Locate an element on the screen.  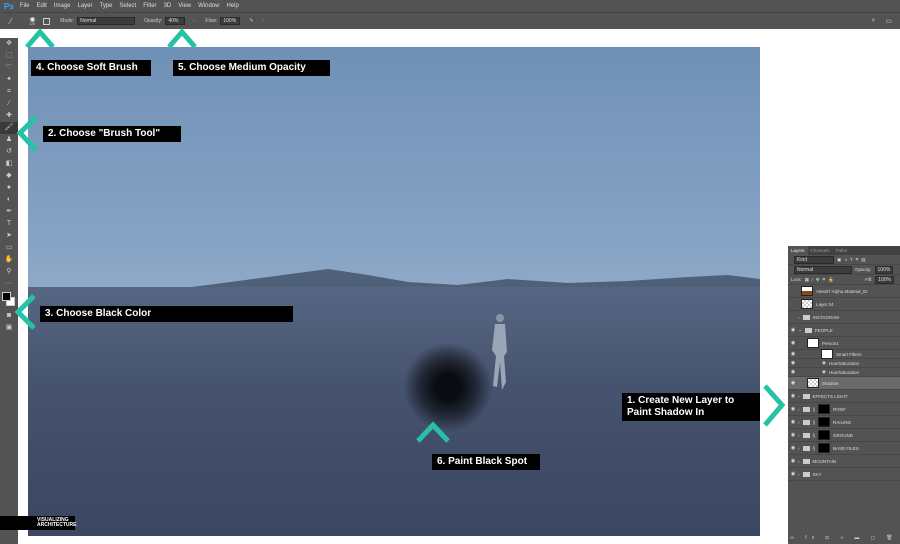
layer-row: ◉ › § BASE FILES is located at coordinates (844, 448).